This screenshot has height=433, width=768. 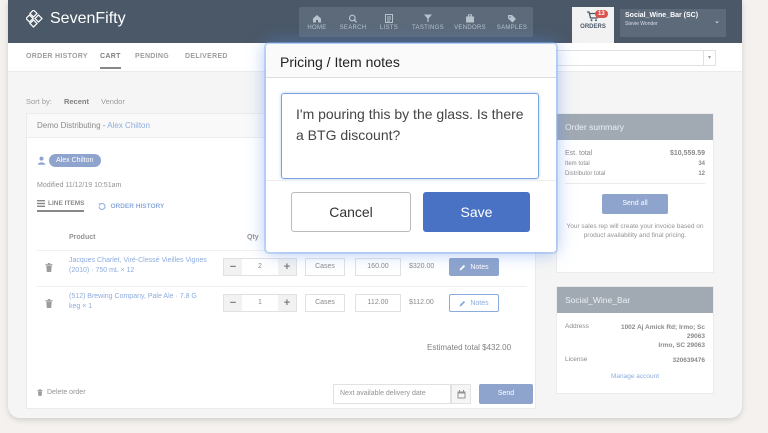 I want to click on nav-lists-label: LISTS, so click(x=389, y=27).